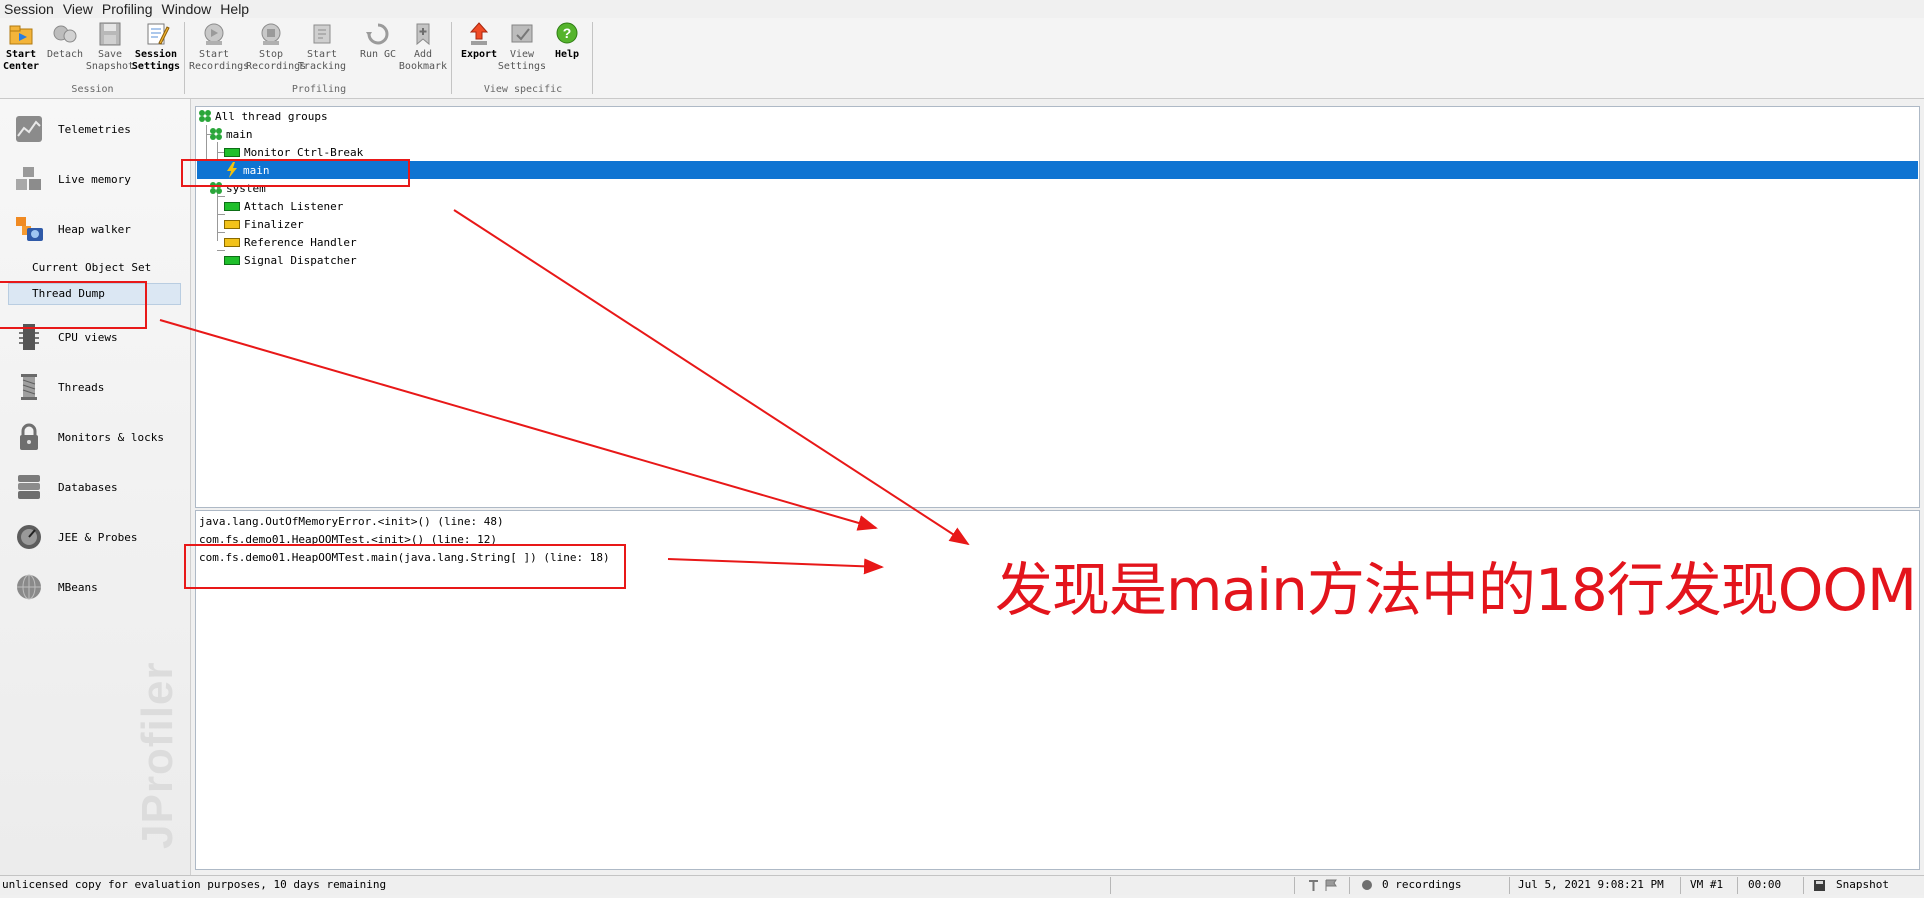 Image resolution: width=1924 pixels, height=898 pixels. What do you see at coordinates (518, 425) in the screenshot?
I see `arrow-thread-dump-to-stack` at bounding box center [518, 425].